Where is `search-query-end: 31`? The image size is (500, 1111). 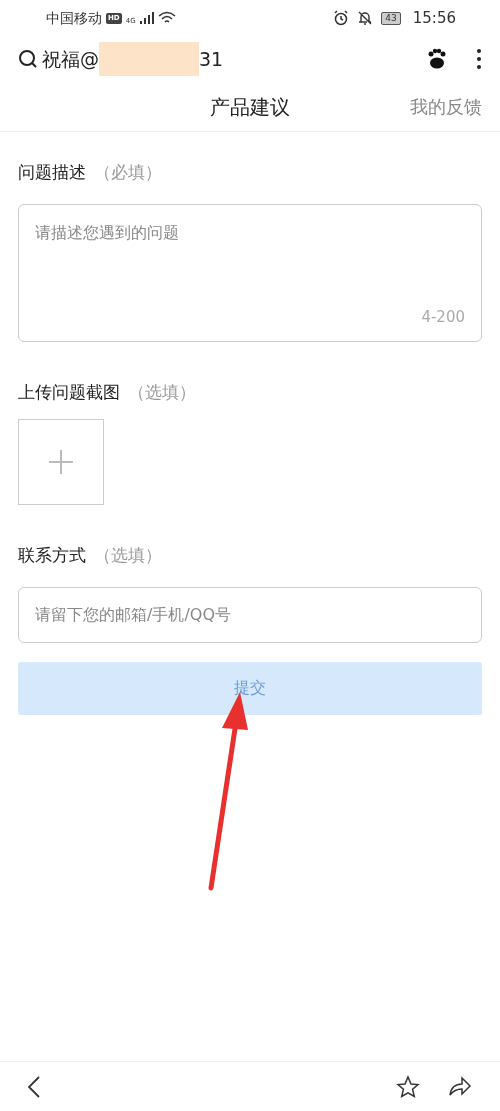 search-query-end: 31 is located at coordinates (211, 59).